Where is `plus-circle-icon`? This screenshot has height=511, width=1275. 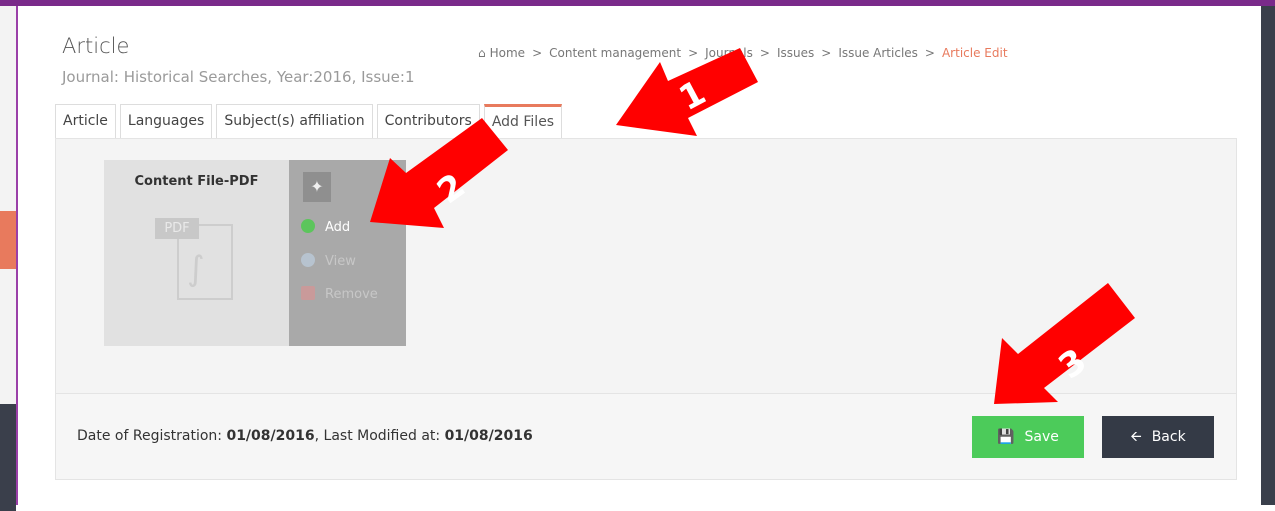
plus-circle-icon is located at coordinates (308, 226).